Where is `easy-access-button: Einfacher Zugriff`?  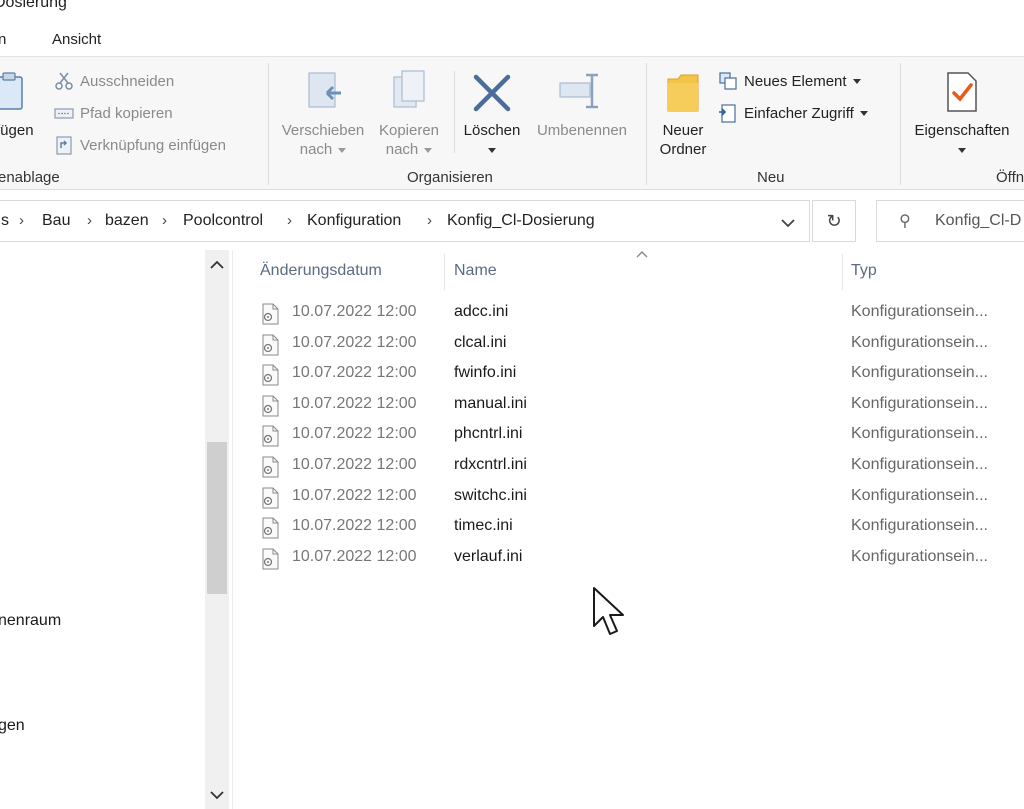
easy-access-button: Einfacher Zugriff is located at coordinates (793, 113).